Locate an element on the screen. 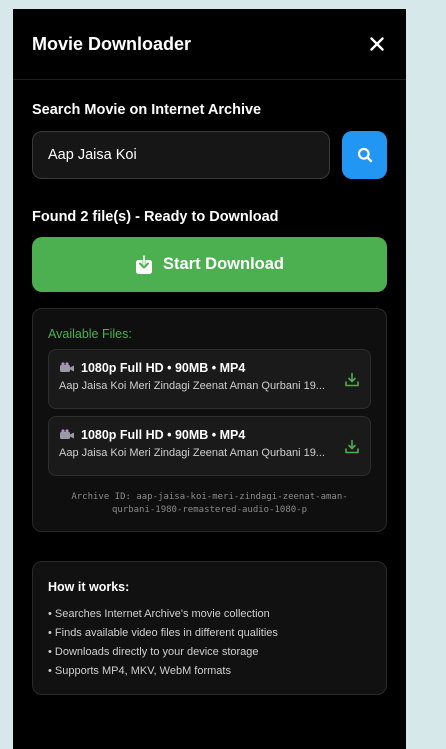 The width and height of the screenshot is (446, 749). available-files-title: Available Files: is located at coordinates (90, 334).